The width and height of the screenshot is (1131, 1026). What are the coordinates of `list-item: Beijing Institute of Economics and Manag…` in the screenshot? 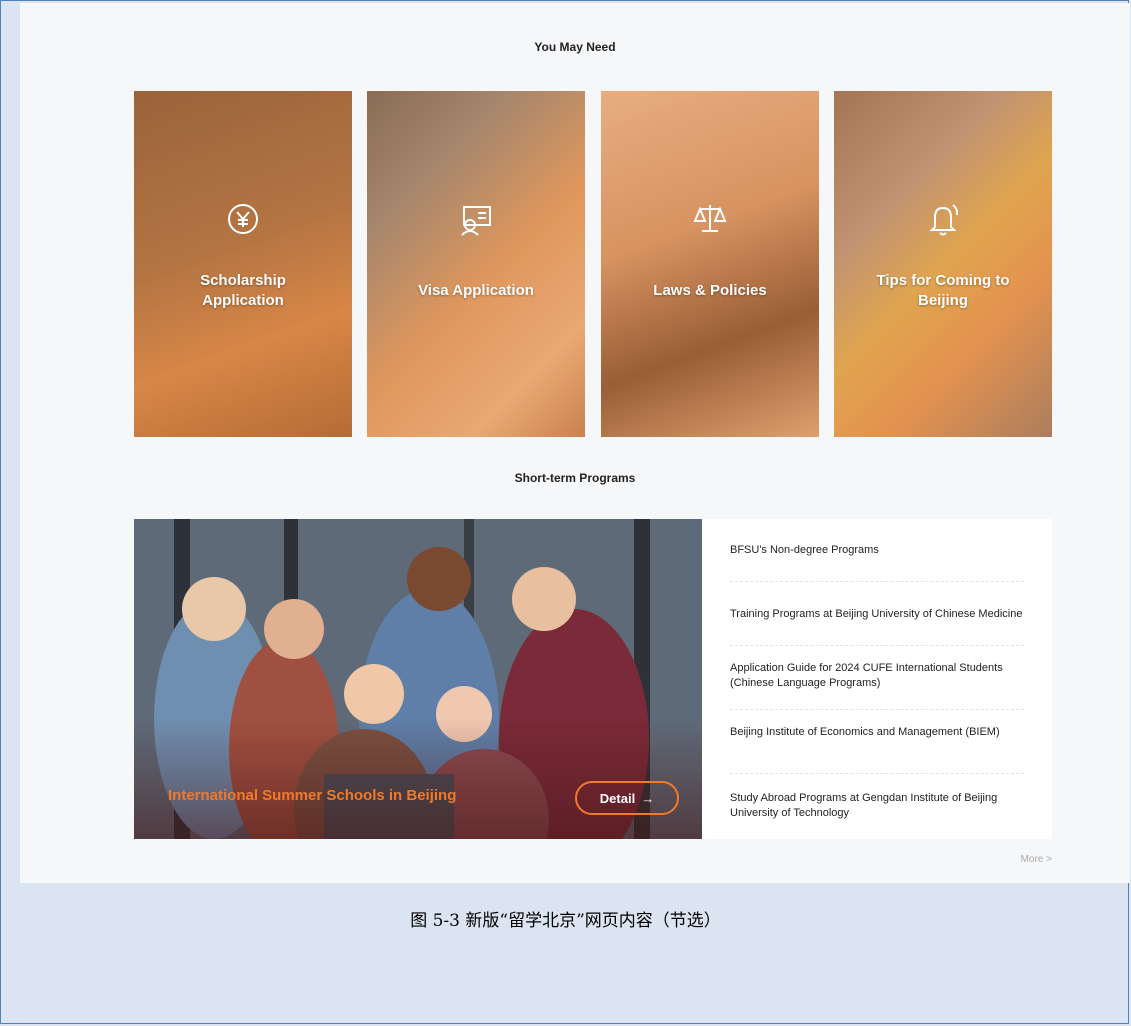 It's located at (880, 732).